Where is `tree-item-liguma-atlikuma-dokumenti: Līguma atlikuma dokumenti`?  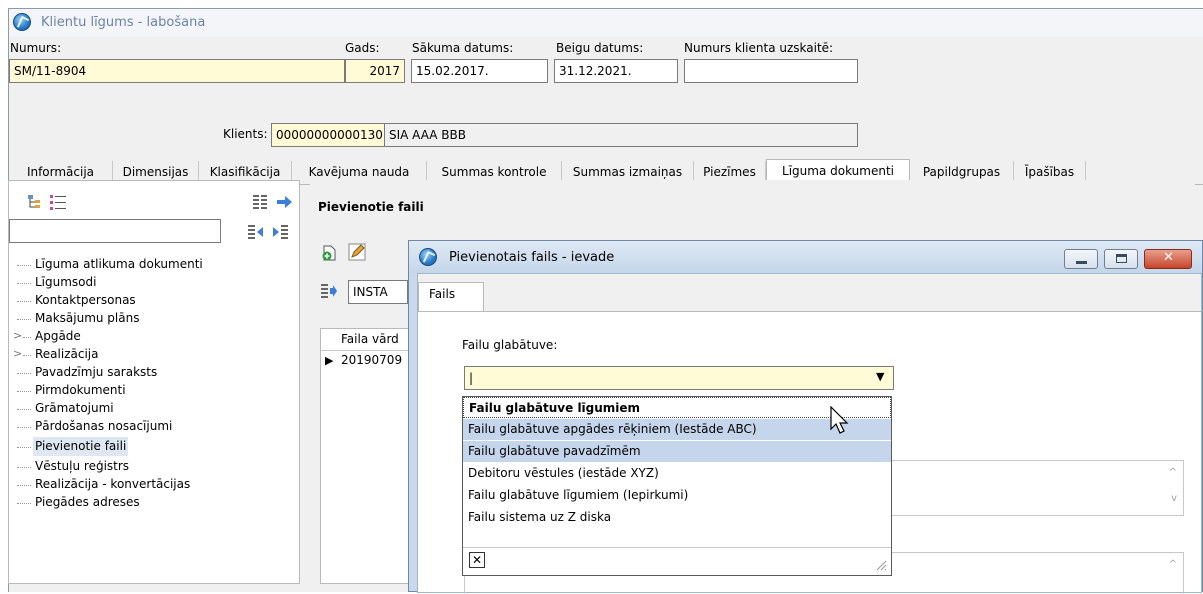
tree-item-liguma-atlikuma-dokumenti: Līguma atlikuma dokumenti is located at coordinates (119, 264).